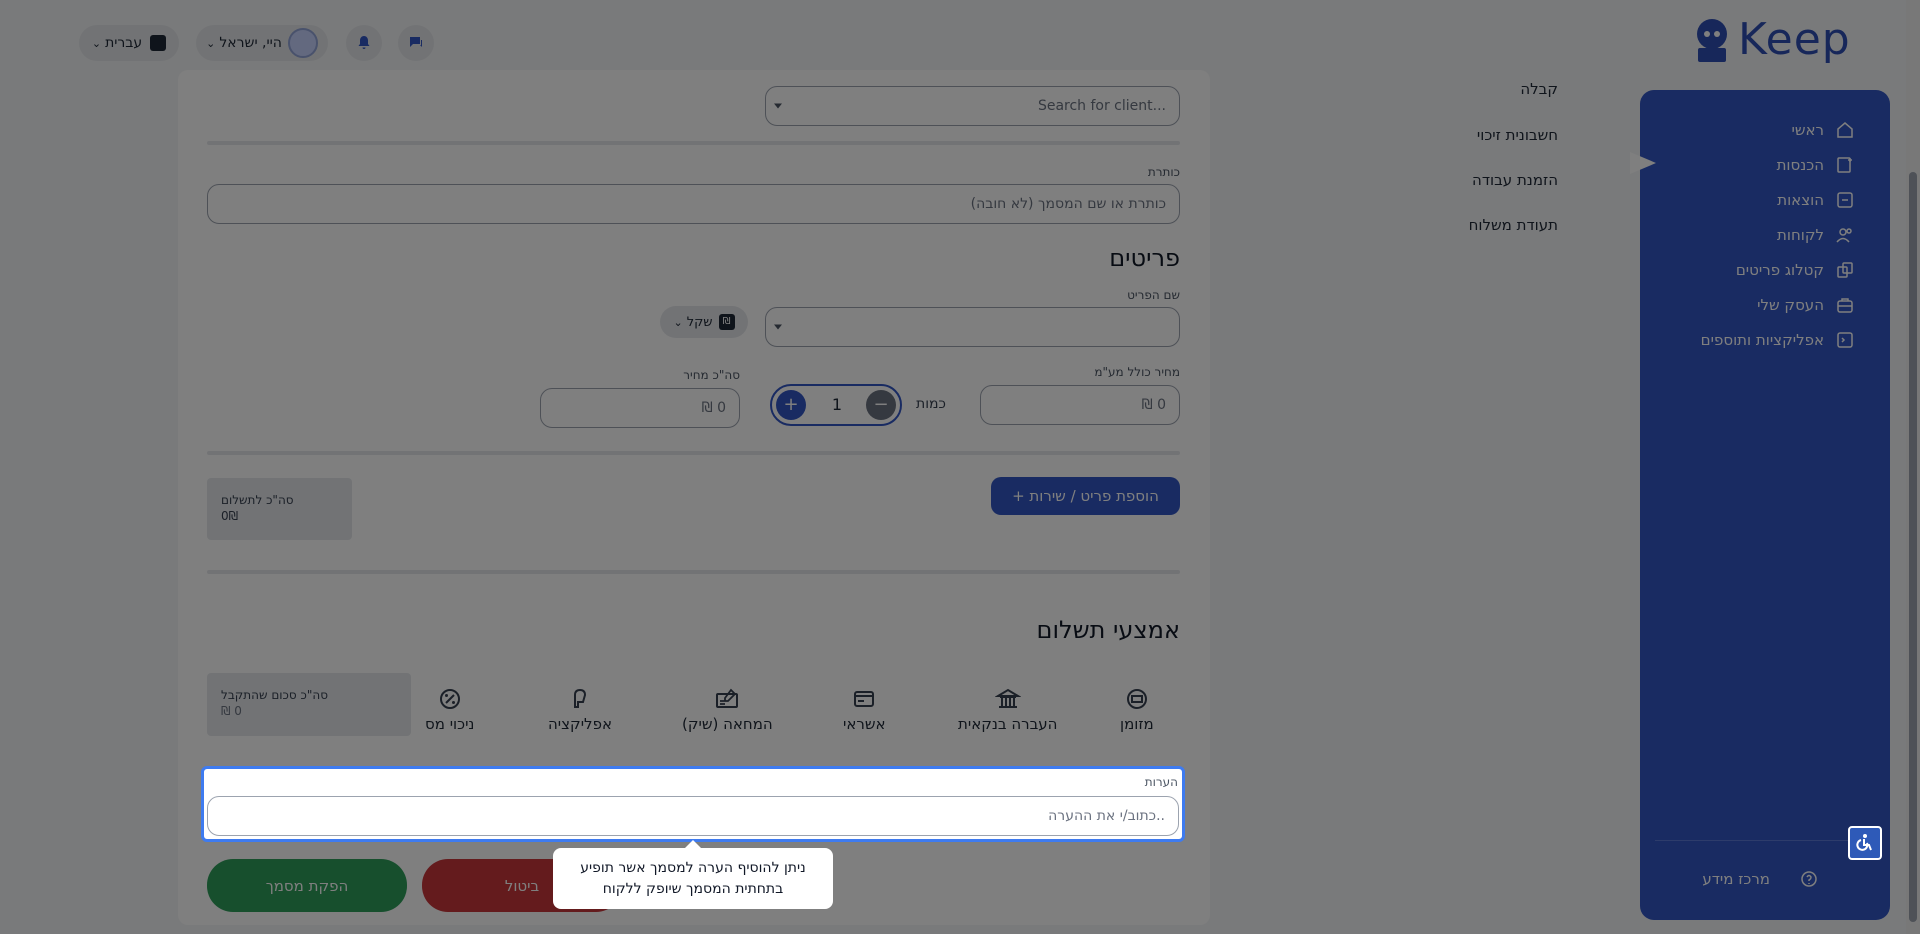 This screenshot has height=934, width=1920. I want to click on user-menu: ⌄ היי, ישראל, so click(262, 43).